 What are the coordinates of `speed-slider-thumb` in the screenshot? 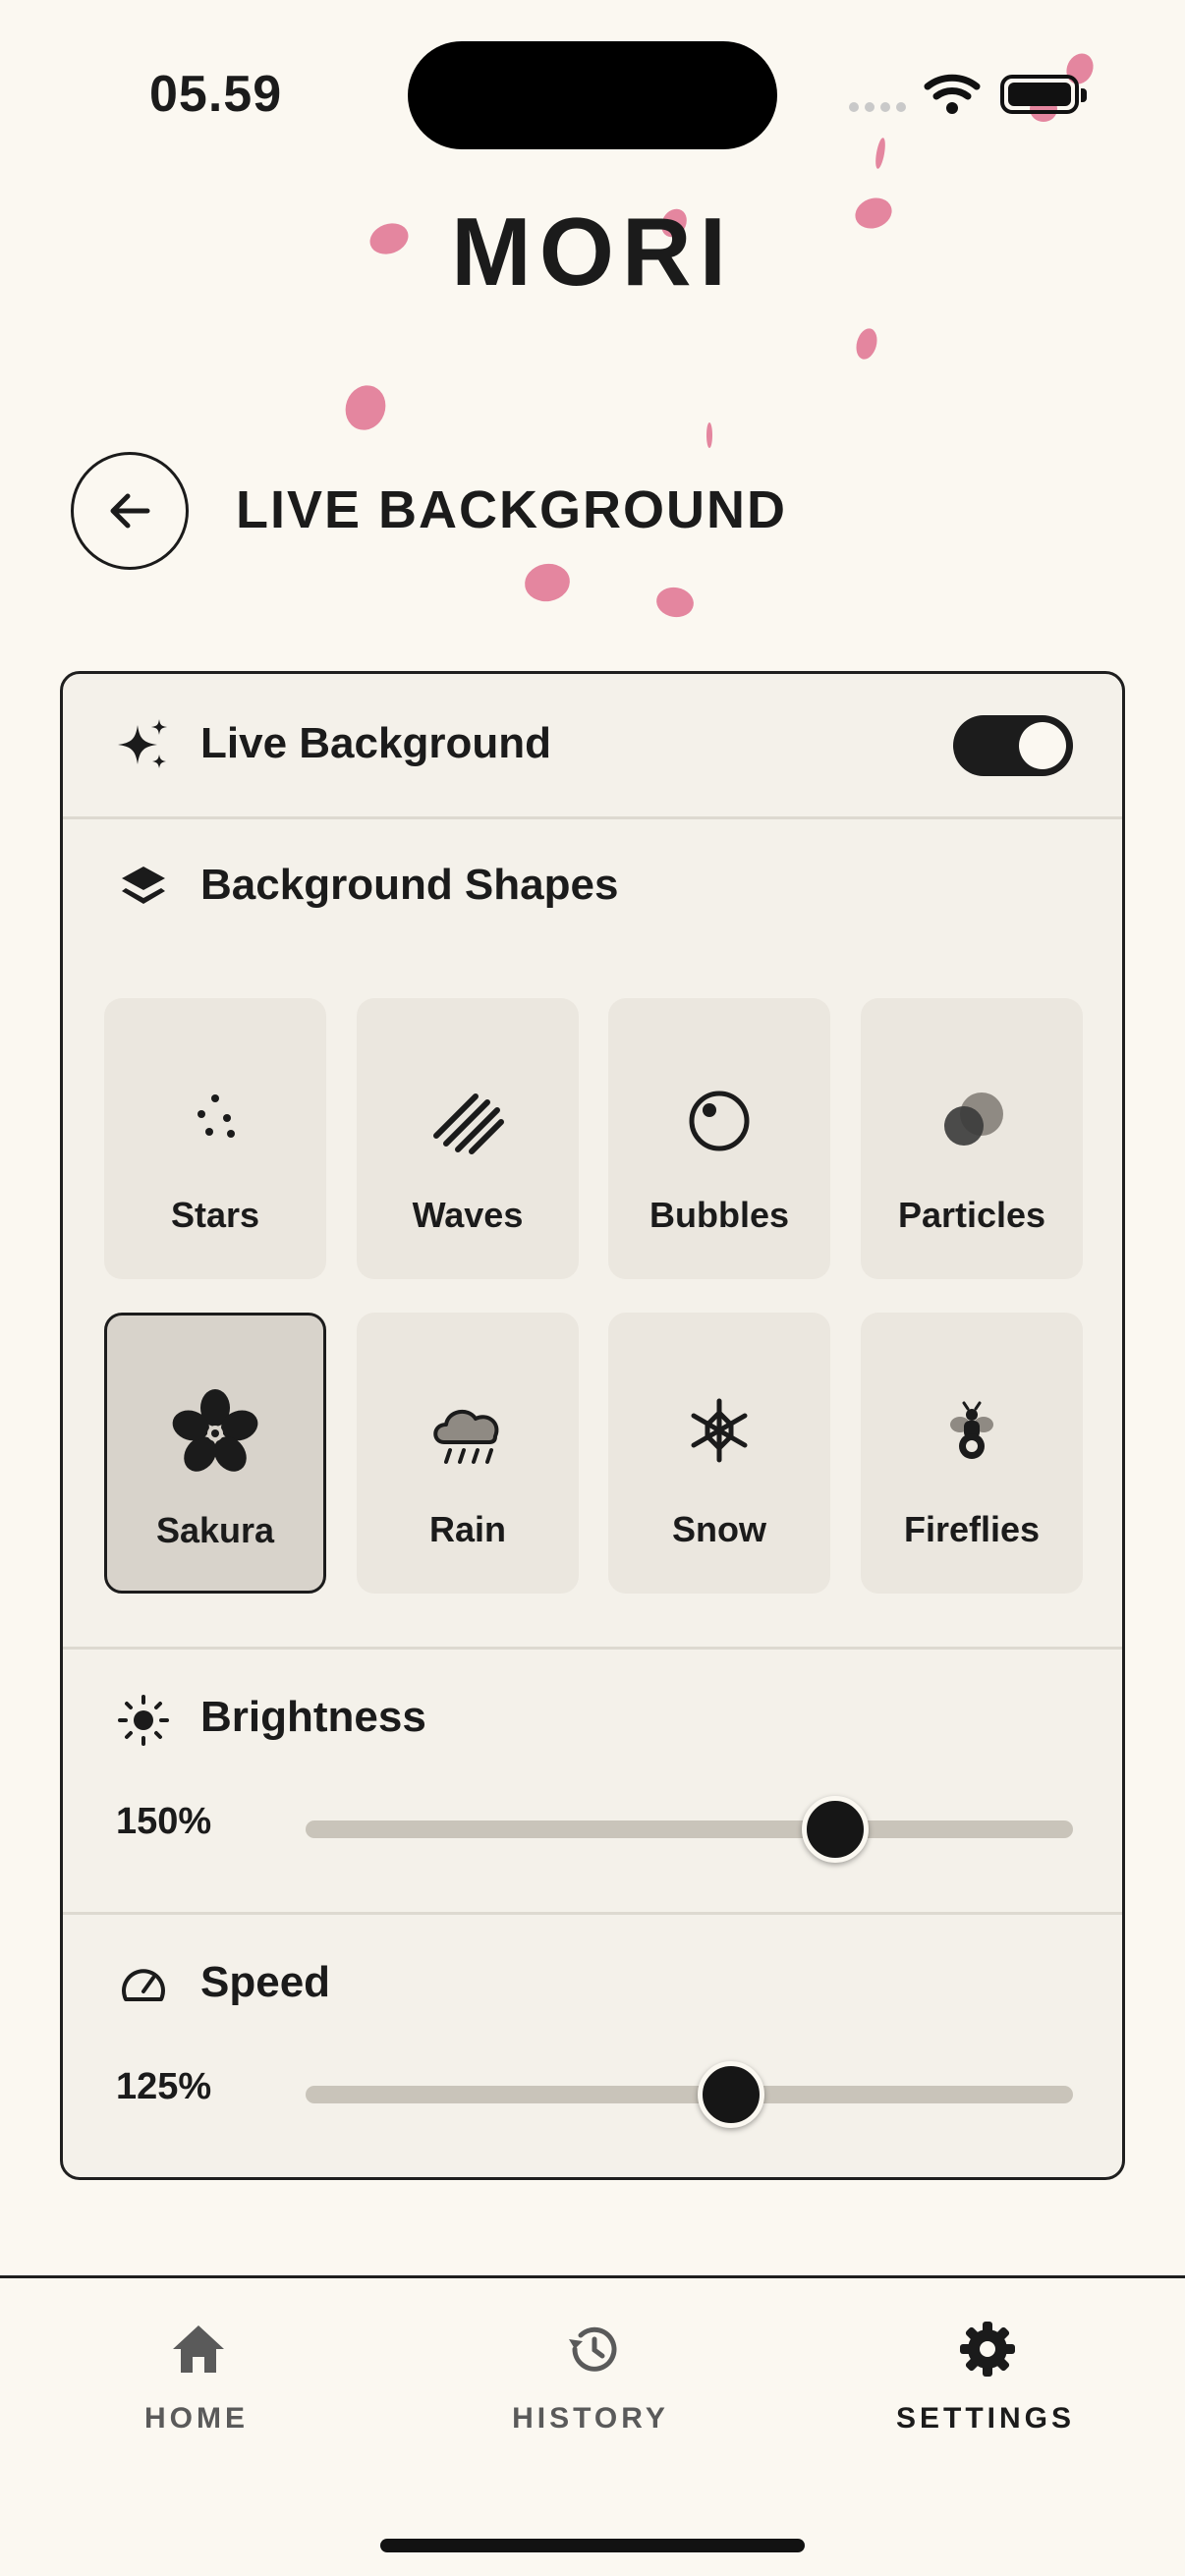 It's located at (732, 2094).